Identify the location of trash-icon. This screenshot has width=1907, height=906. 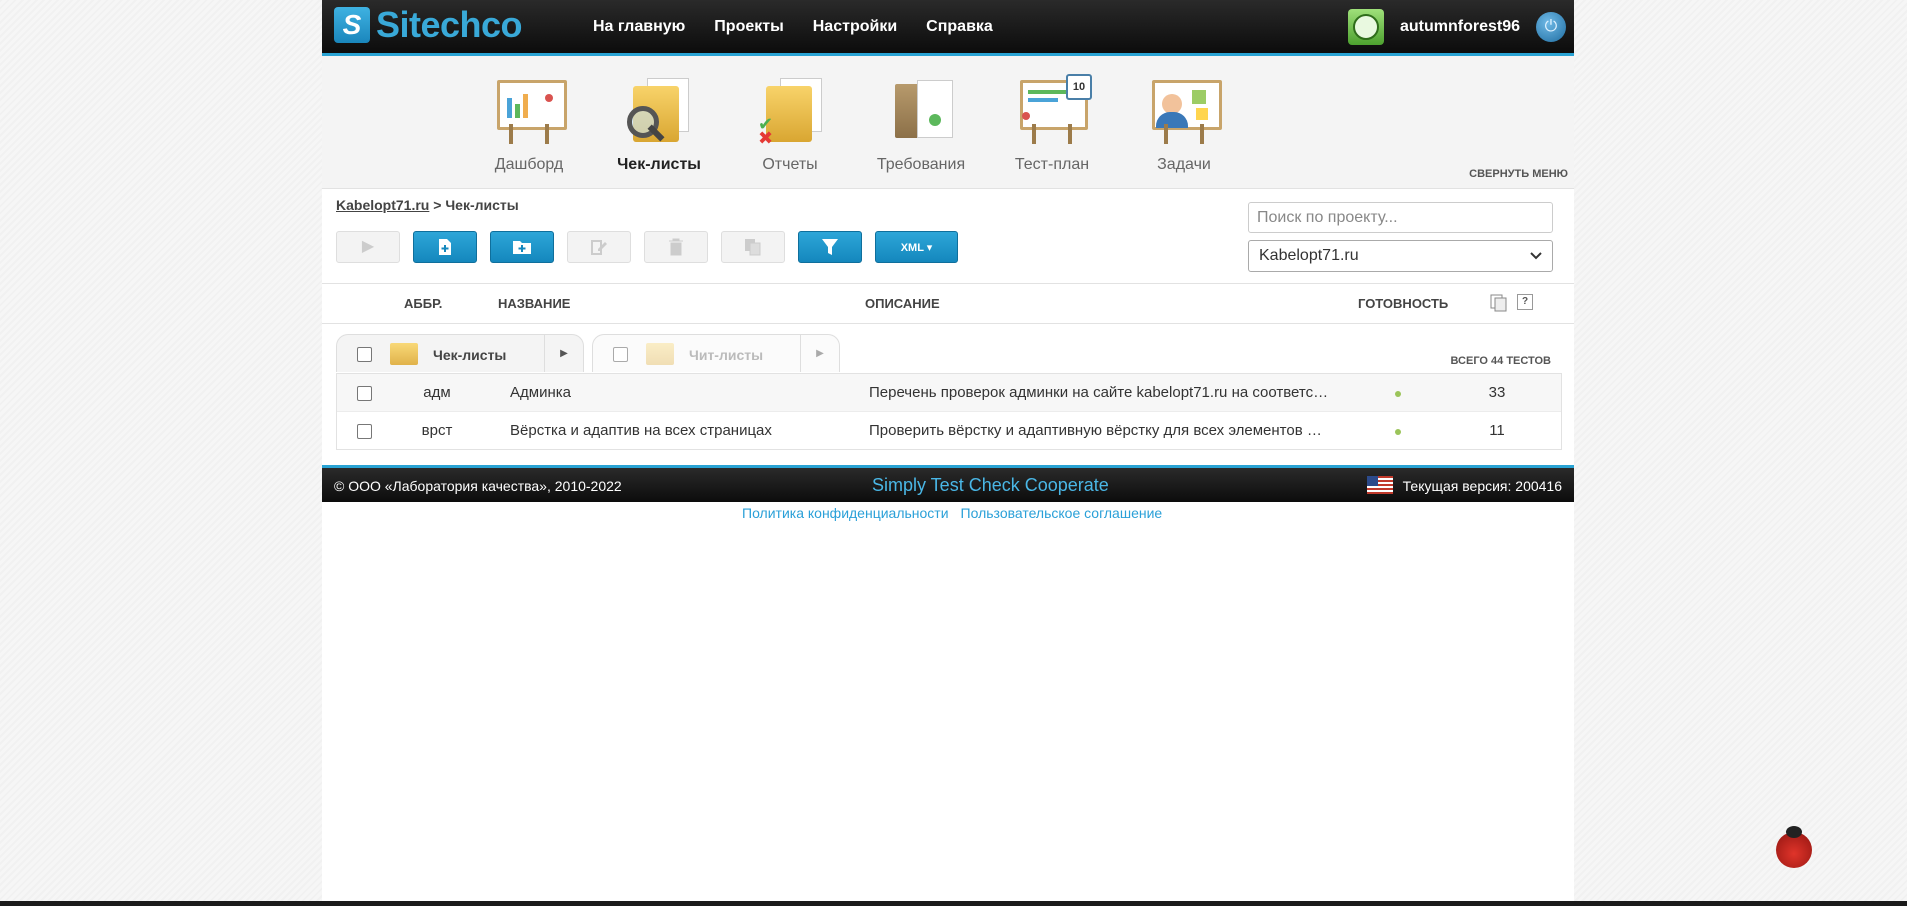
(676, 247).